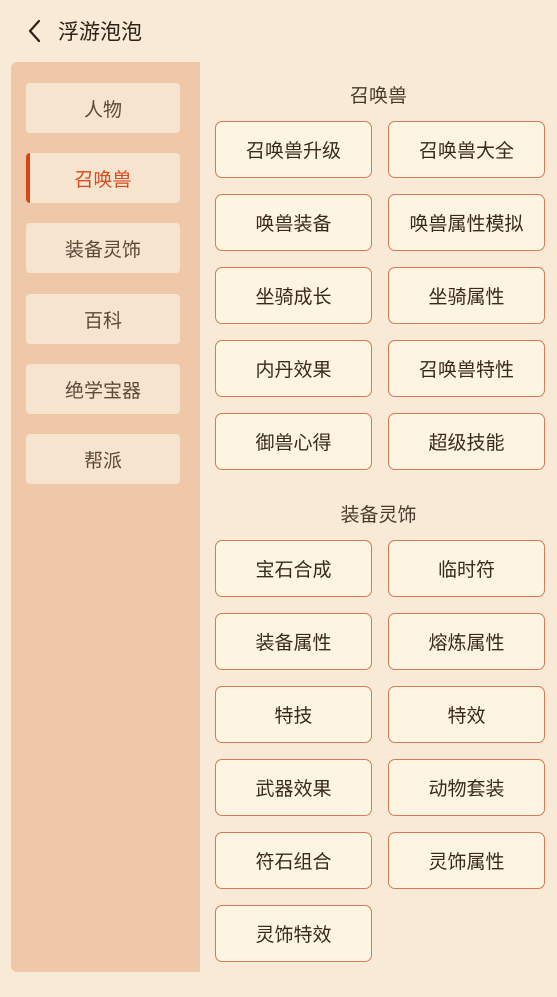  I want to click on section-title-zhaohuanshou: 召唤兽, so click(378, 96).